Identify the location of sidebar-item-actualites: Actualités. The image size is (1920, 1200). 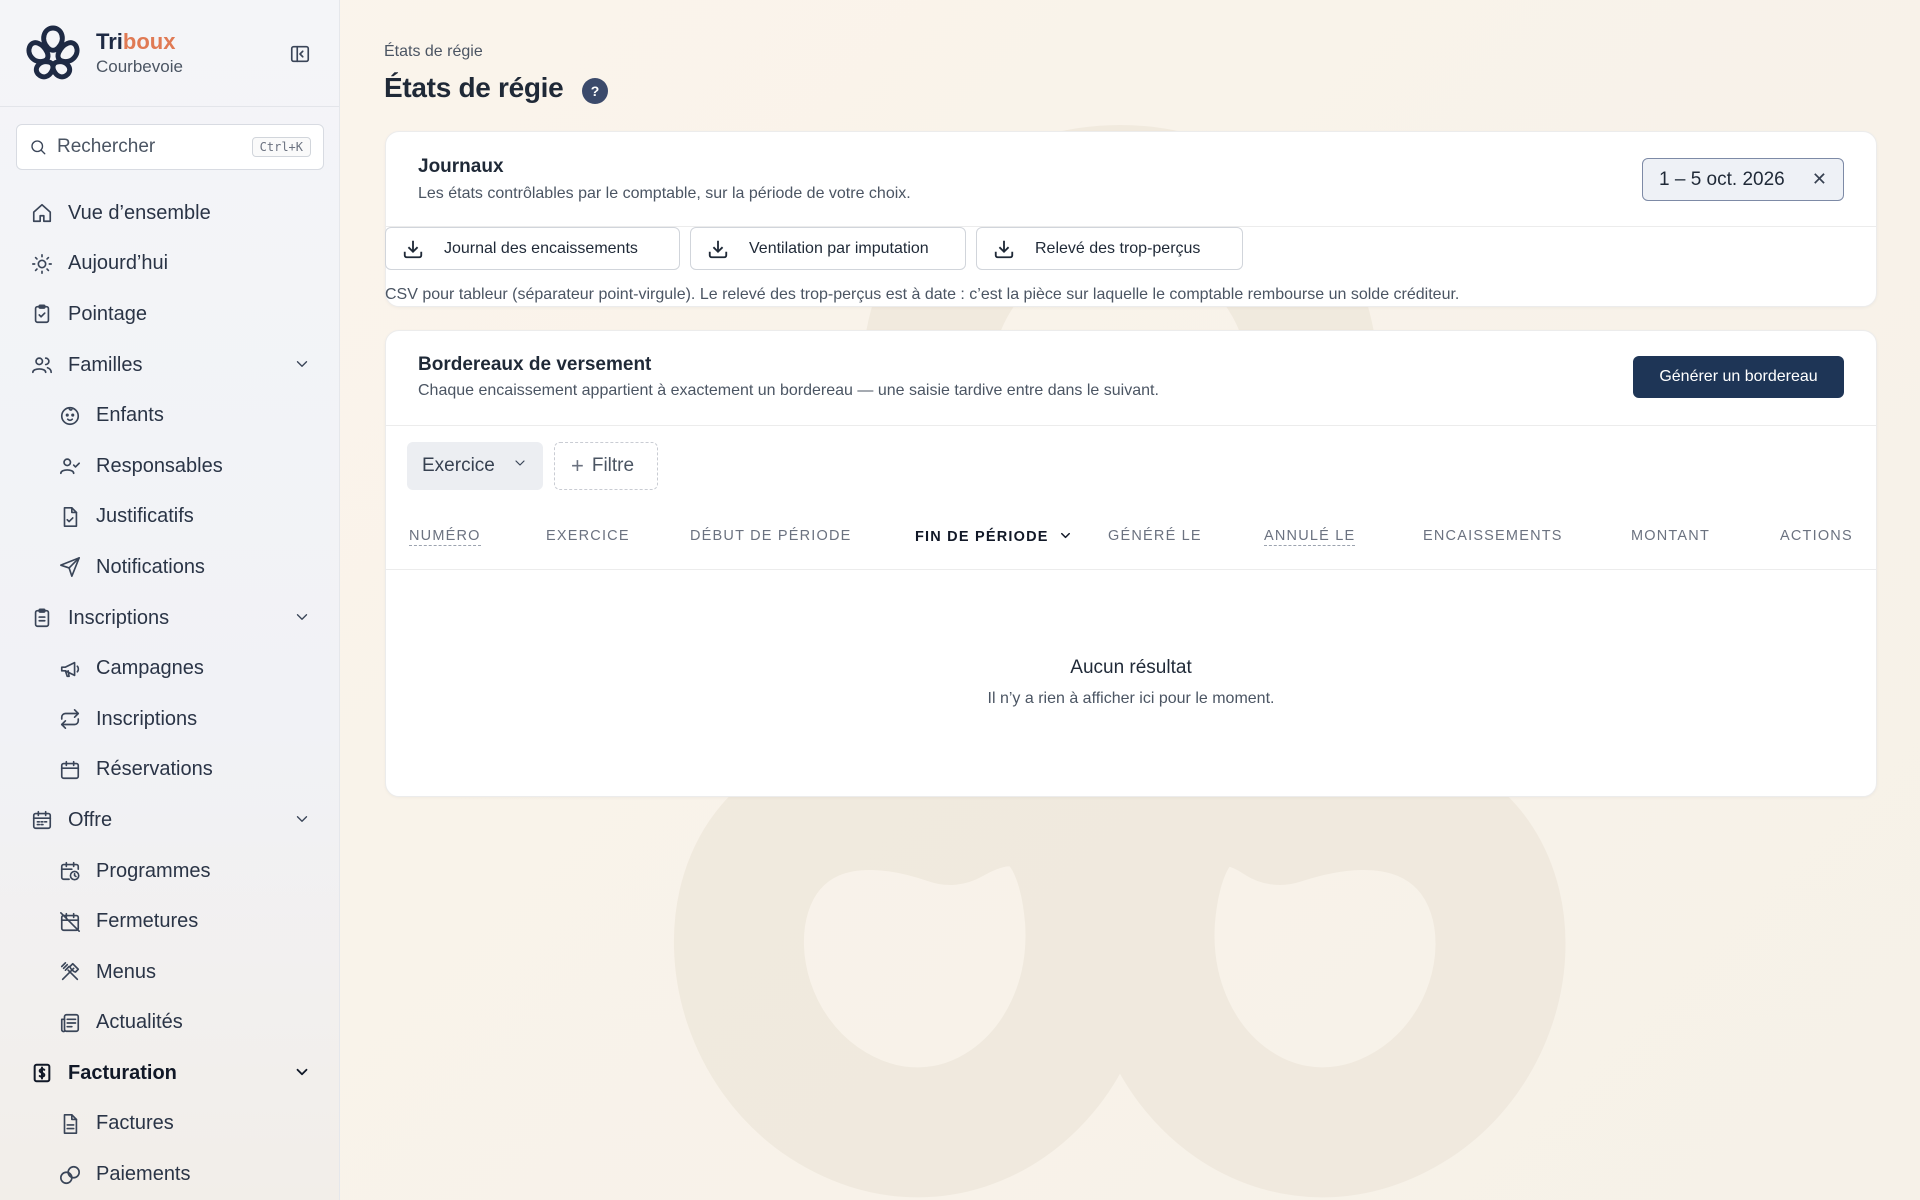
(169, 1023).